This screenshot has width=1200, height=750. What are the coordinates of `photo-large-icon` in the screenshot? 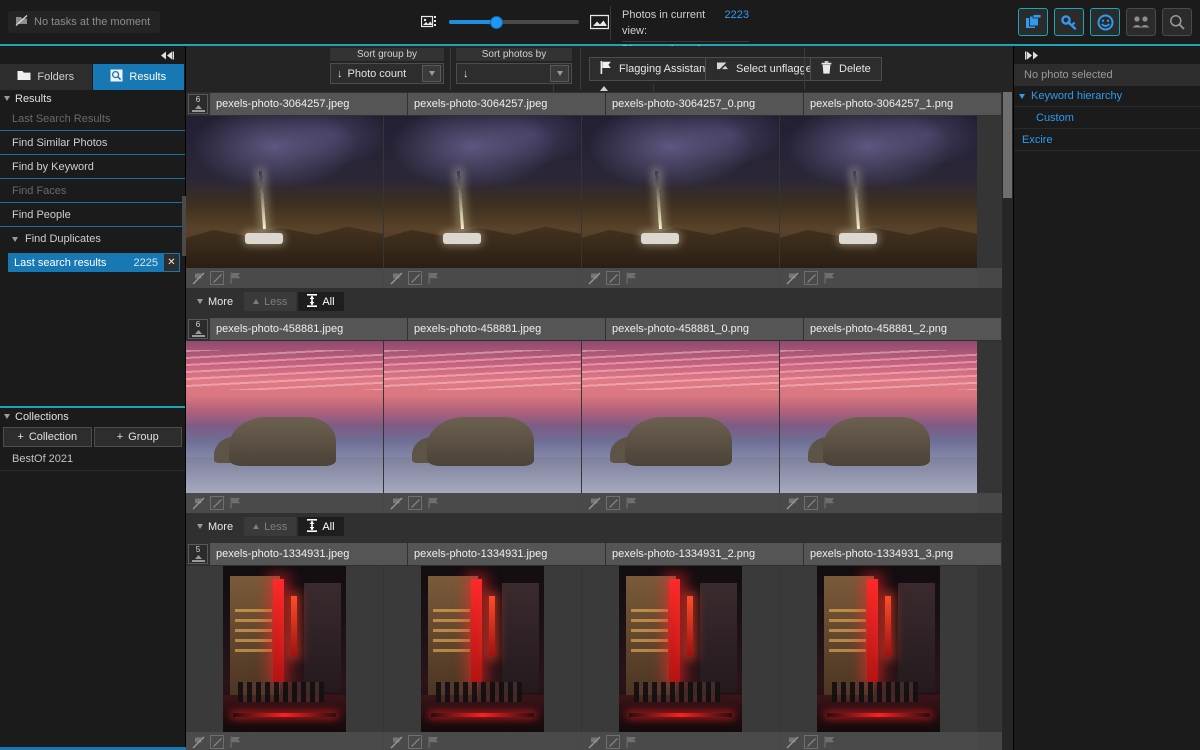 It's located at (599, 22).